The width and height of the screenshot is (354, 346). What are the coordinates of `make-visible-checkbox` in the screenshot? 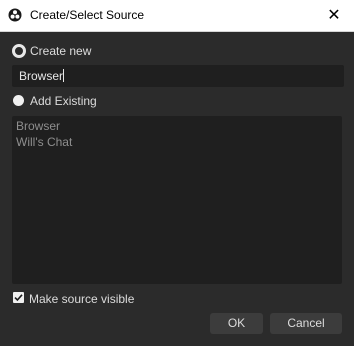 It's located at (18, 297).